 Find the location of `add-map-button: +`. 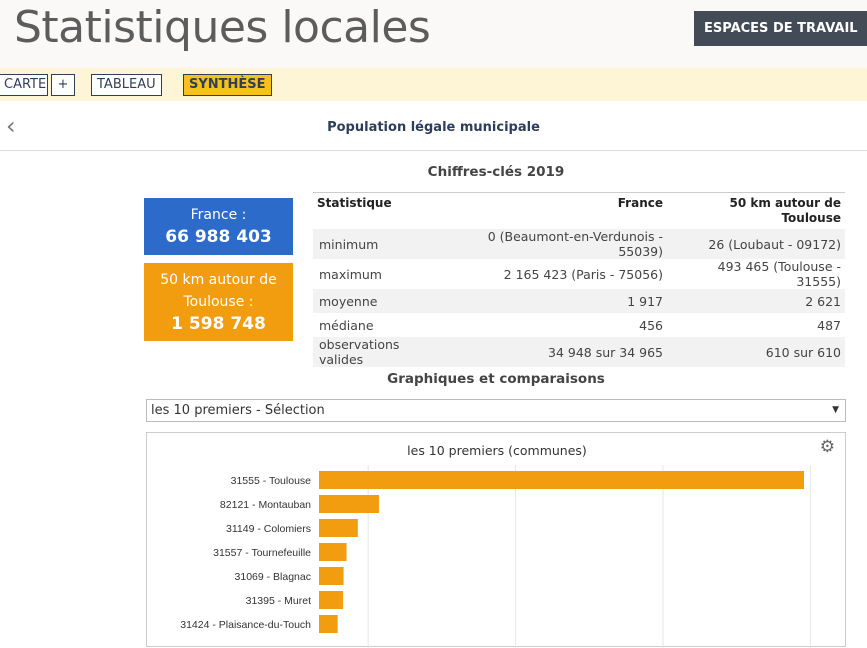

add-map-button: + is located at coordinates (63, 85).